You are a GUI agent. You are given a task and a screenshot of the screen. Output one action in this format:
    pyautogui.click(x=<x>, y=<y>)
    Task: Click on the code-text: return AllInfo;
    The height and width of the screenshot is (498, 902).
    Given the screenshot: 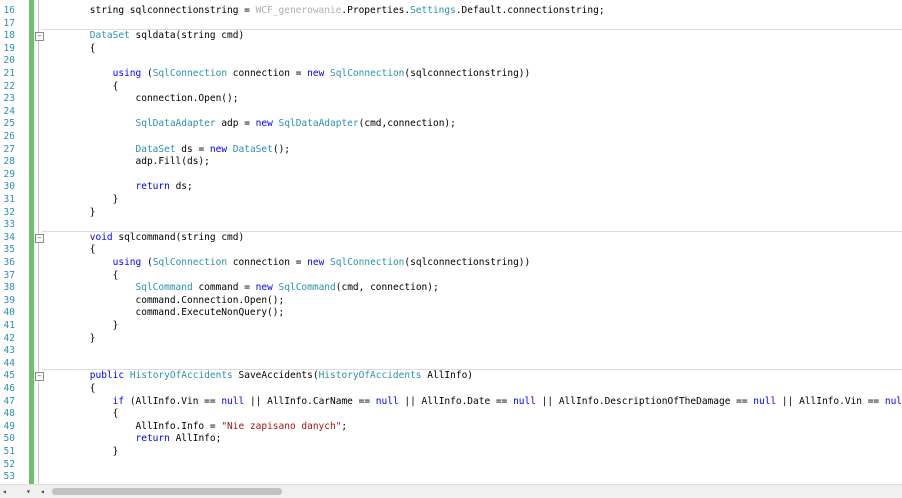 What is the action you would take?
    pyautogui.click(x=133, y=439)
    